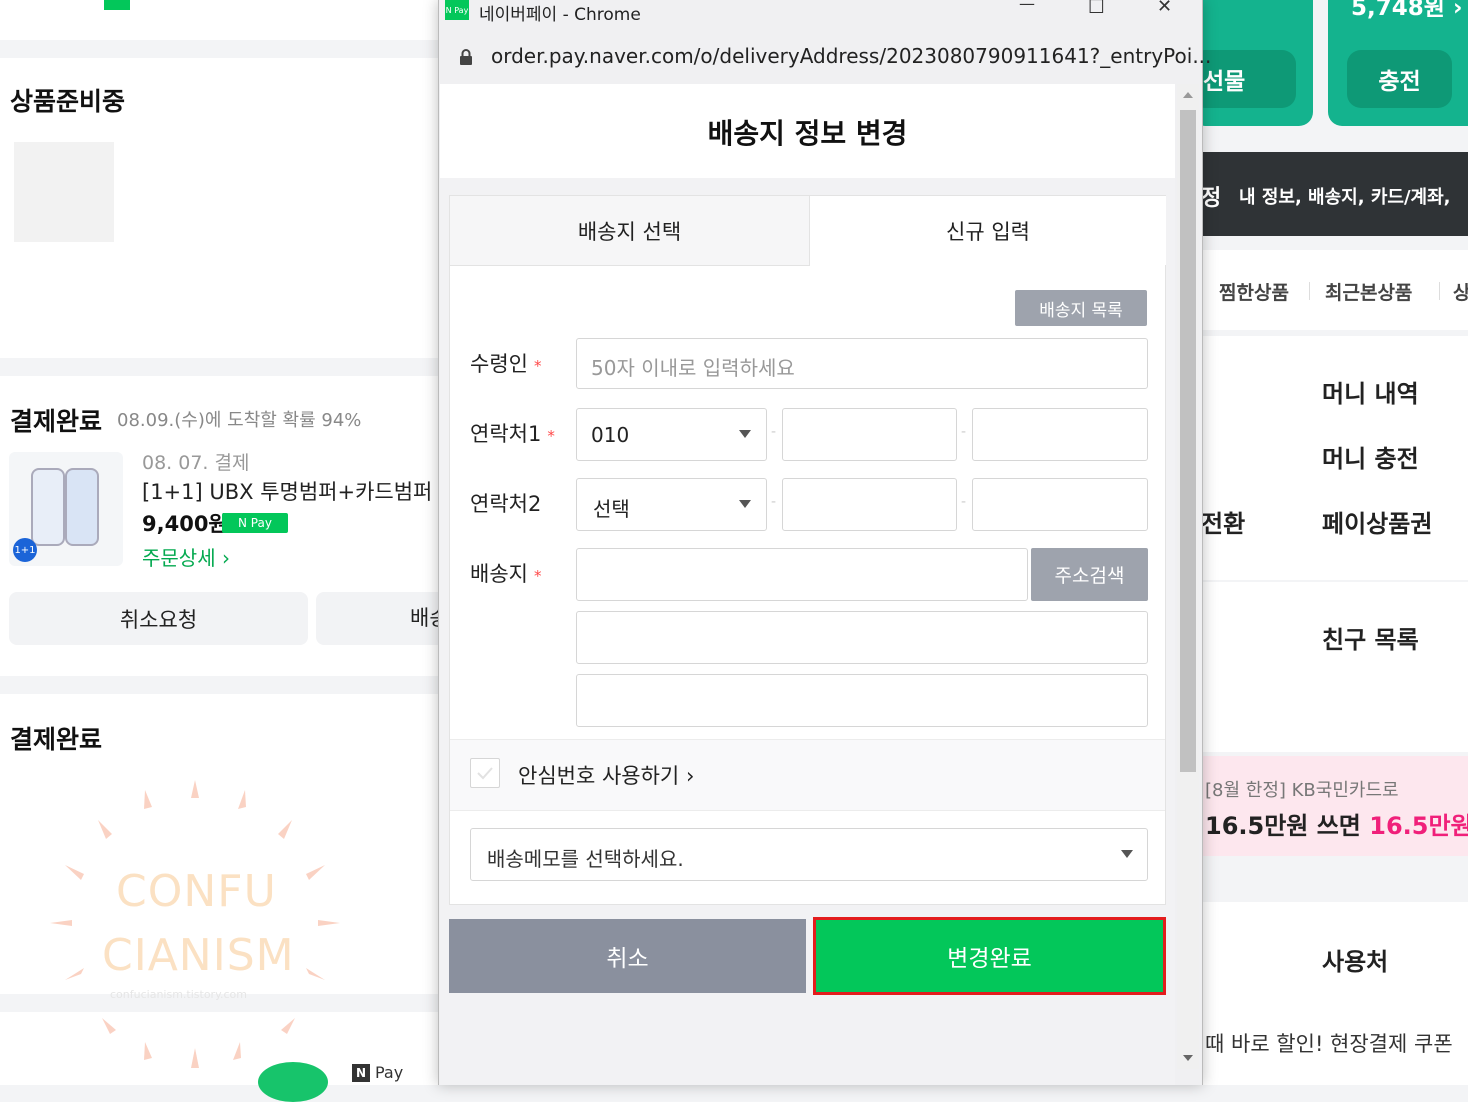 This screenshot has height=1102, width=1468. What do you see at coordinates (1188, 95) in the screenshot?
I see `scroll-up-icon` at bounding box center [1188, 95].